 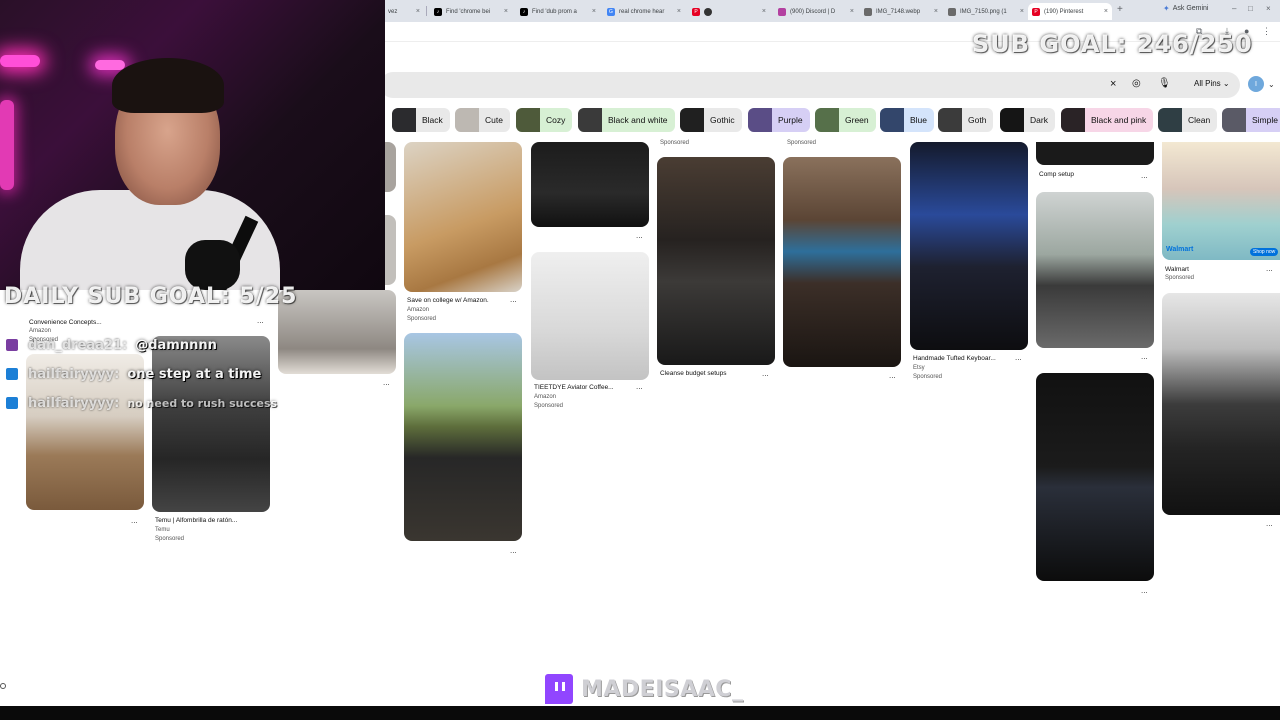 What do you see at coordinates (78, 345) in the screenshot?
I see `chat-username: dan_dreaa21:` at bounding box center [78, 345].